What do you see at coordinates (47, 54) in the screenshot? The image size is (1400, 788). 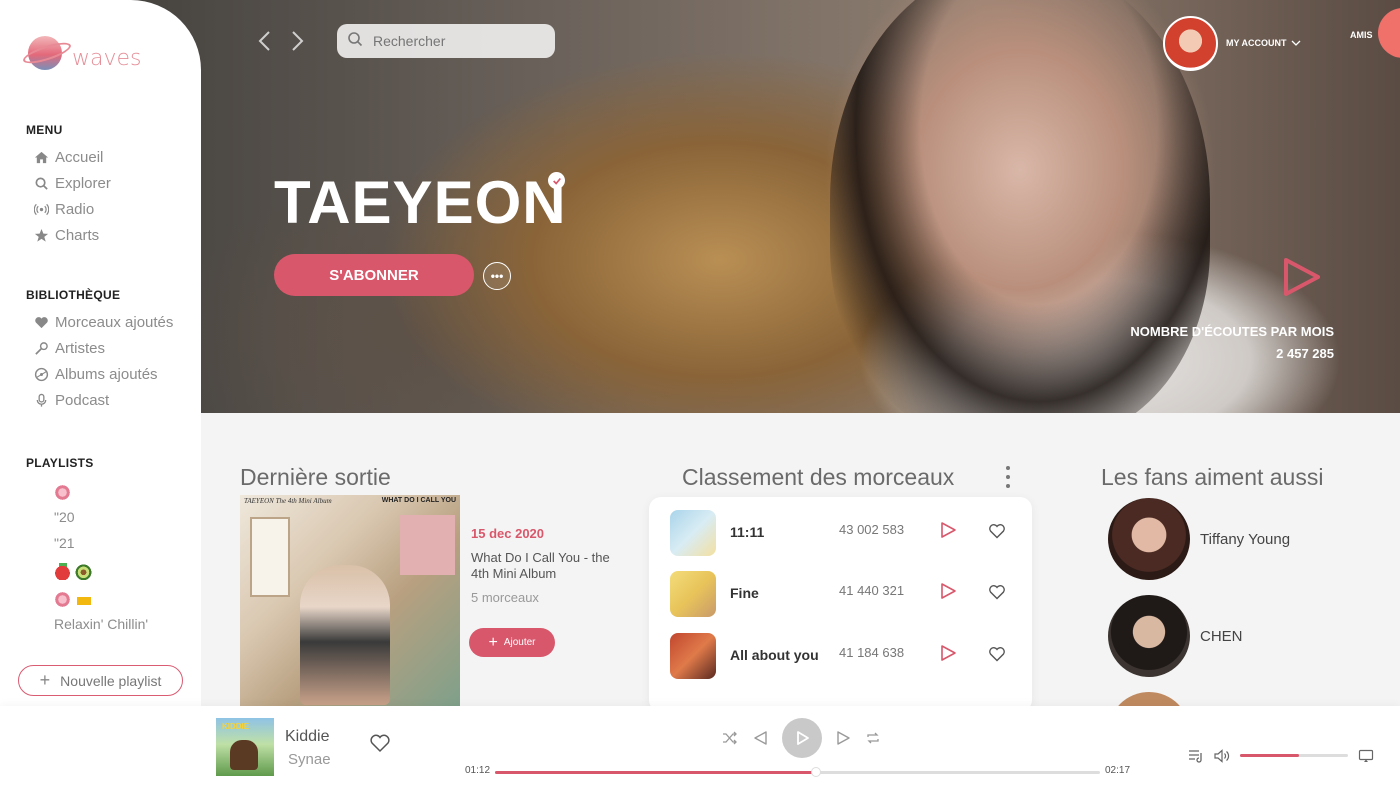 I see `logo-icon` at bounding box center [47, 54].